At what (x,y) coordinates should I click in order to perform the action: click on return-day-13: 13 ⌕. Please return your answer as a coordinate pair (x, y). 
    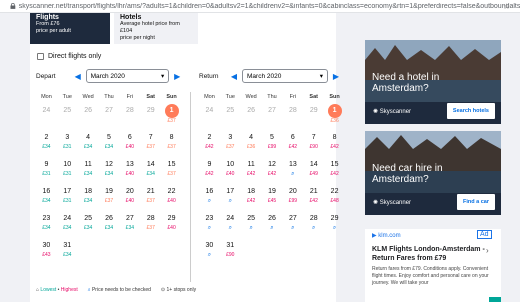
    Looking at the image, I should click on (292, 173).